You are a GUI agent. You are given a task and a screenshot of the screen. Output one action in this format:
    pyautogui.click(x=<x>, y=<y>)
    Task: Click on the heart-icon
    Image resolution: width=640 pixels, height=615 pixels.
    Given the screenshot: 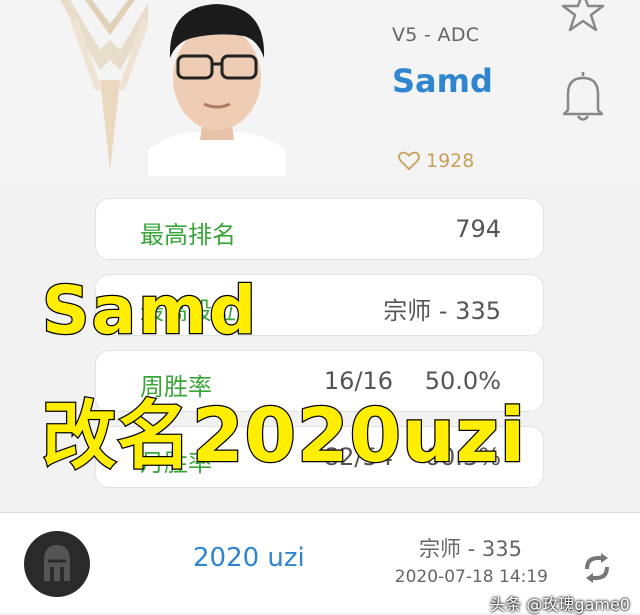 What is the action you would take?
    pyautogui.click(x=409, y=161)
    